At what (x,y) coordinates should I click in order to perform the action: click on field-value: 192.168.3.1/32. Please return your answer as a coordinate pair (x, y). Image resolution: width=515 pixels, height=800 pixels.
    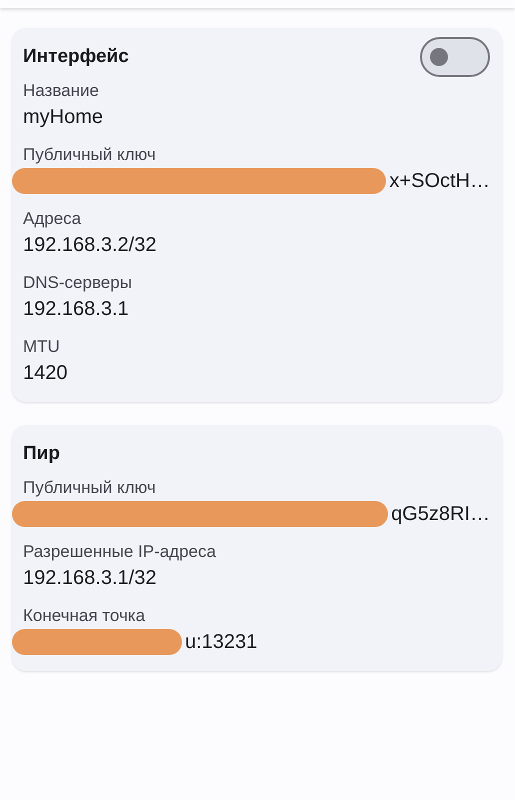
    Looking at the image, I should click on (89, 578).